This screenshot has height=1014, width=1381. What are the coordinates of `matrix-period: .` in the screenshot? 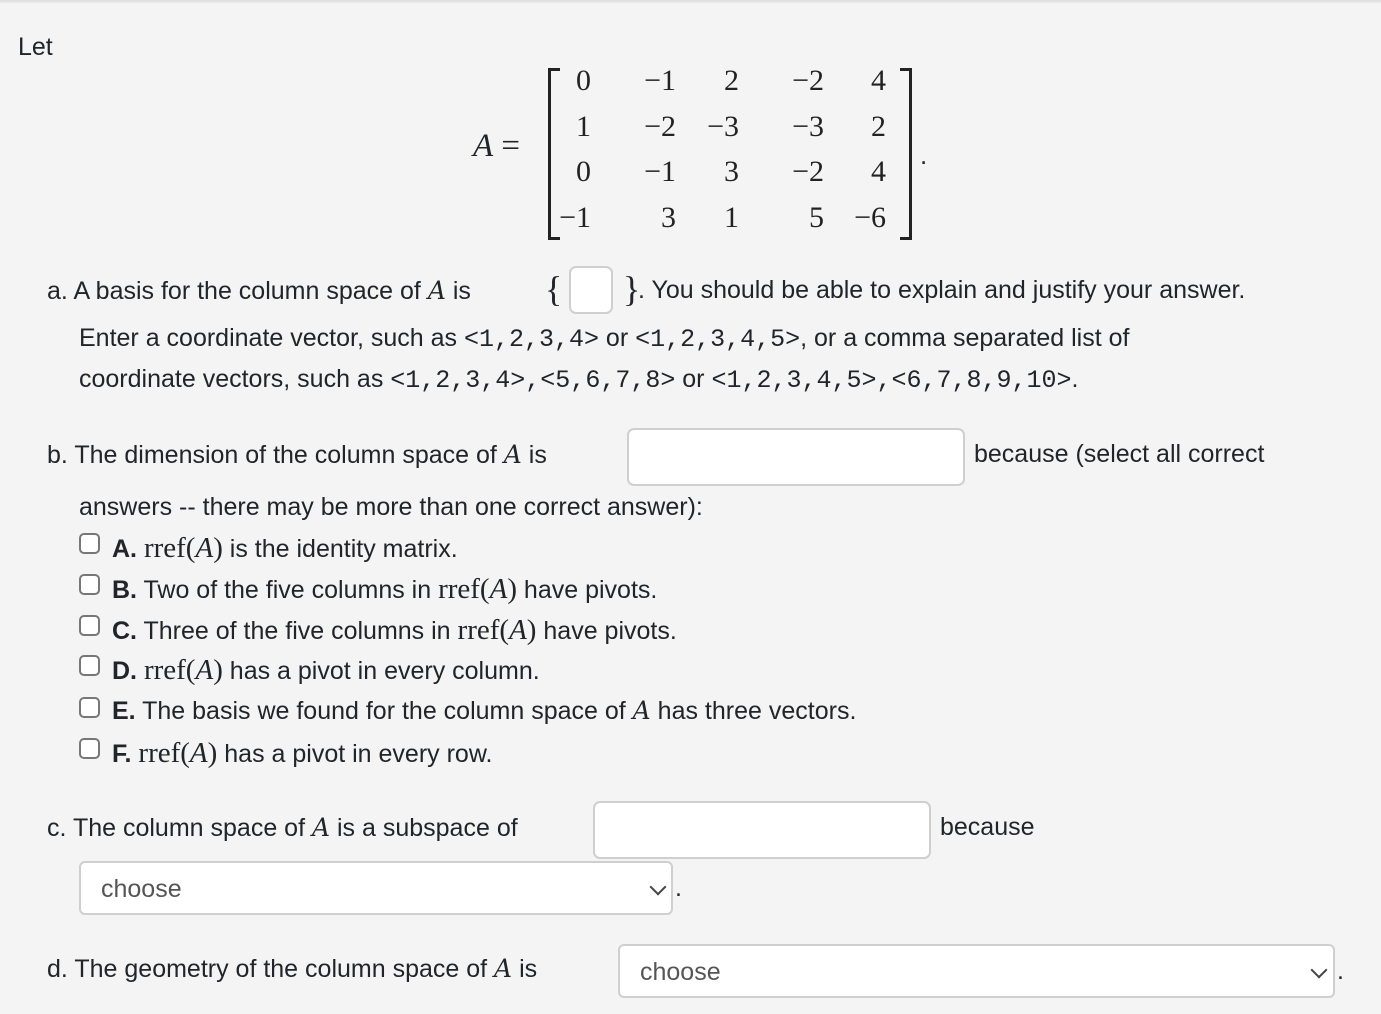 It's located at (924, 155).